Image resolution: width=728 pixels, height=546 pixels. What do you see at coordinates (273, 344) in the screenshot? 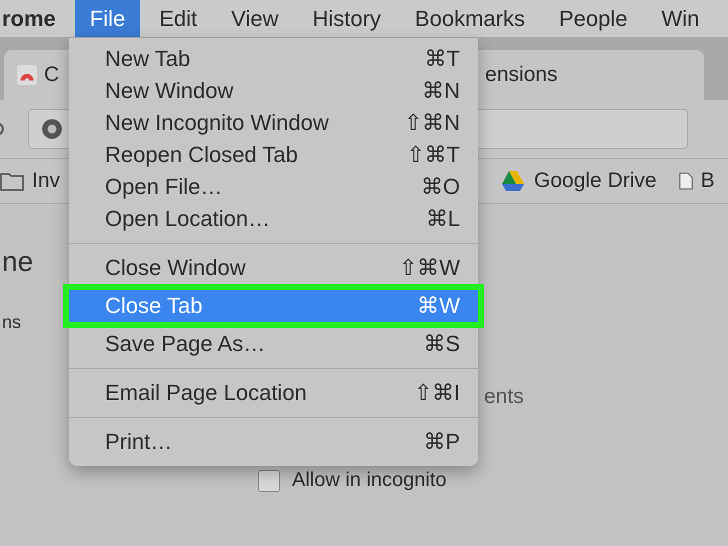
I see `menu-item: Save Page As… ⌘S` at bounding box center [273, 344].